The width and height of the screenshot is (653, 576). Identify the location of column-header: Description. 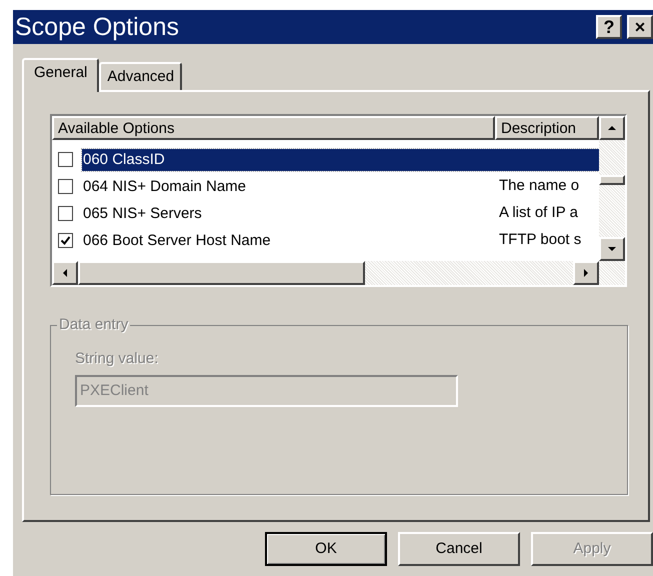
(547, 128).